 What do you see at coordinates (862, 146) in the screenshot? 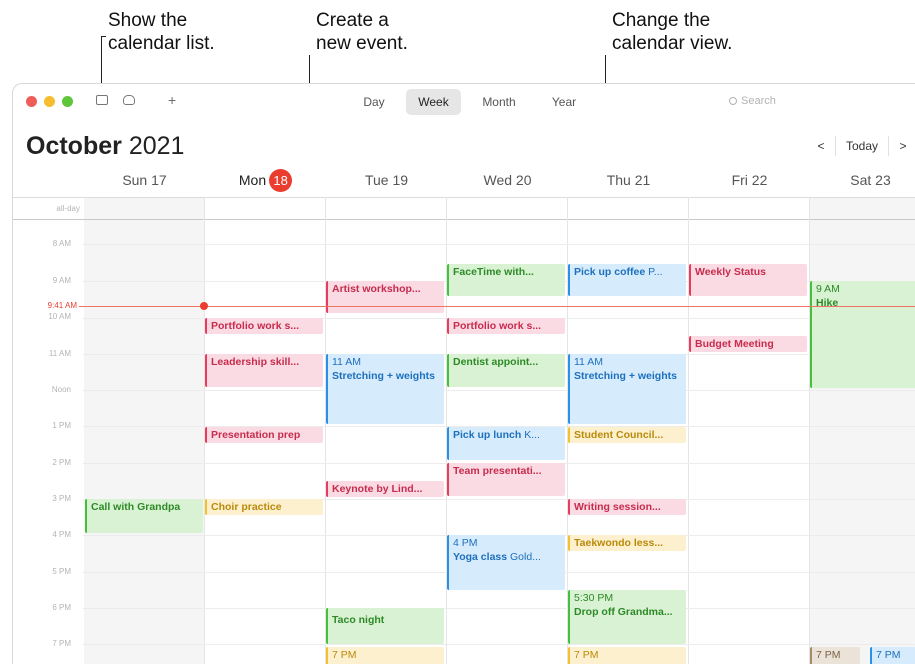
I see `today-button: Today` at bounding box center [862, 146].